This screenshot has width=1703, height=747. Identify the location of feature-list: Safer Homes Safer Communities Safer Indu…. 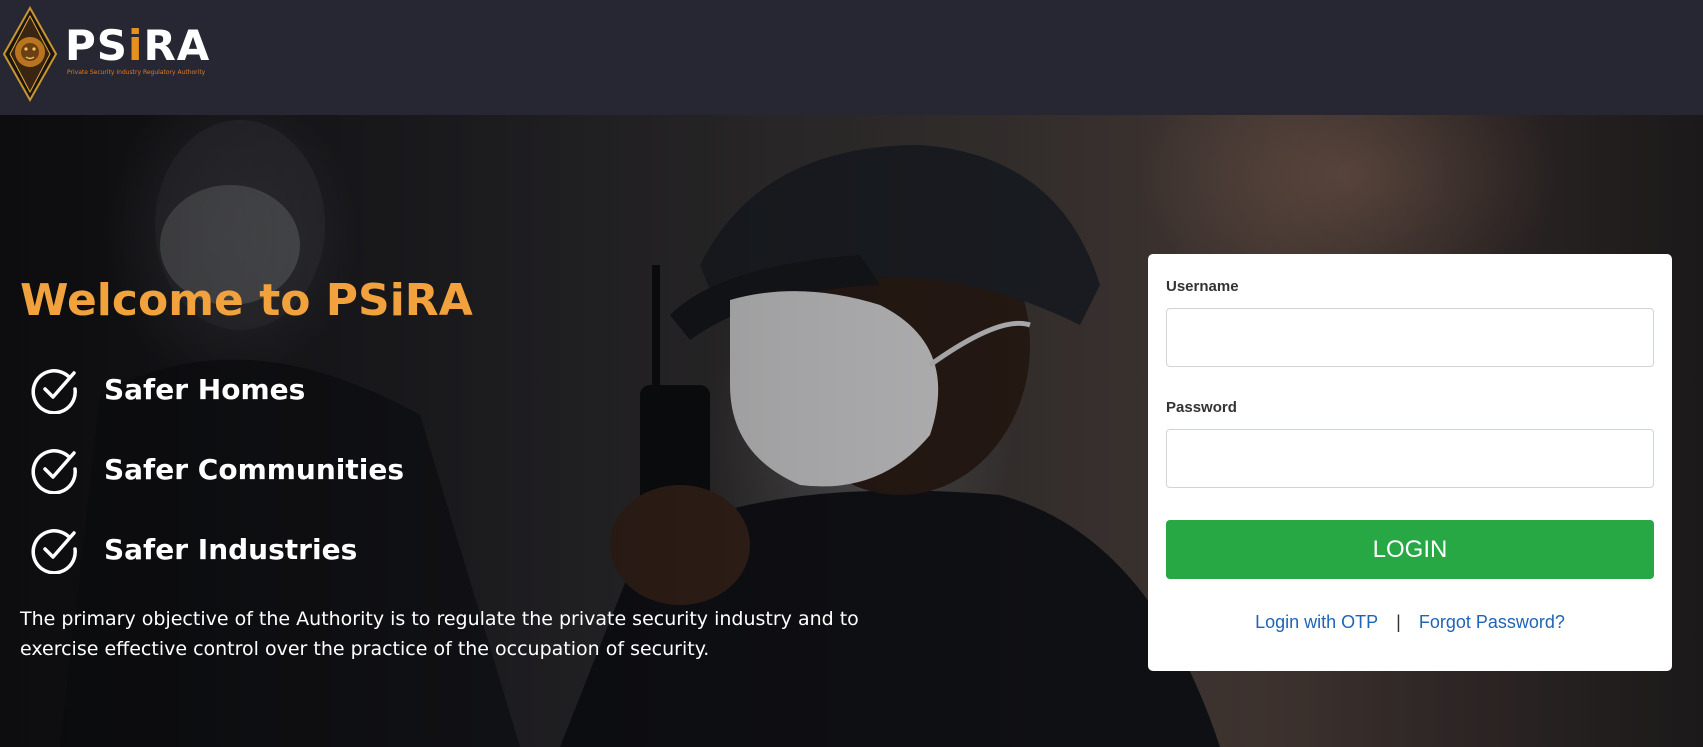
(217, 469).